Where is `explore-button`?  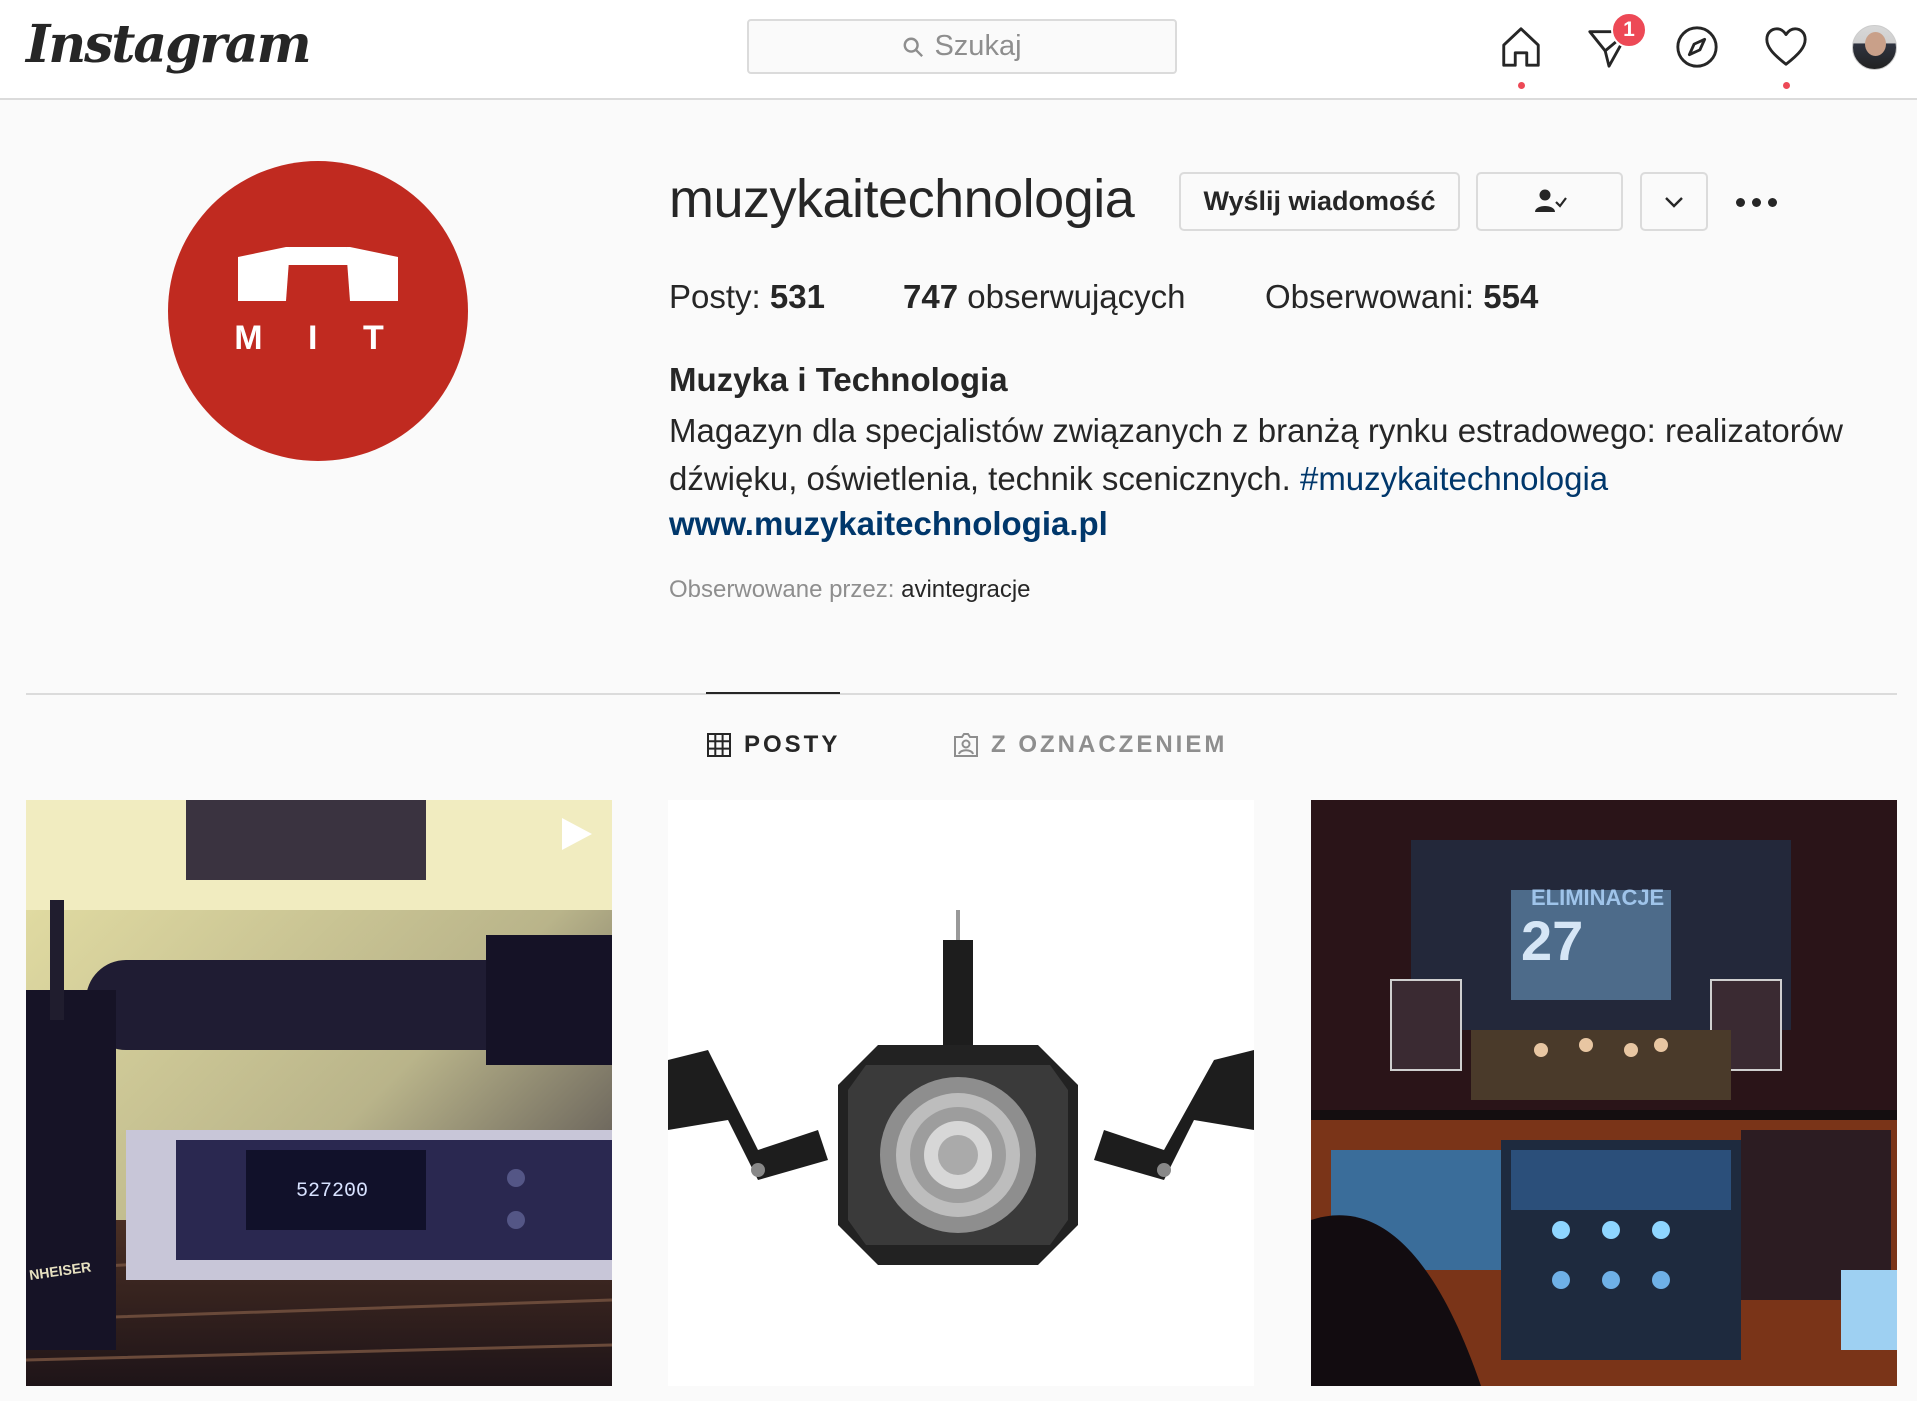 explore-button is located at coordinates (1697, 47).